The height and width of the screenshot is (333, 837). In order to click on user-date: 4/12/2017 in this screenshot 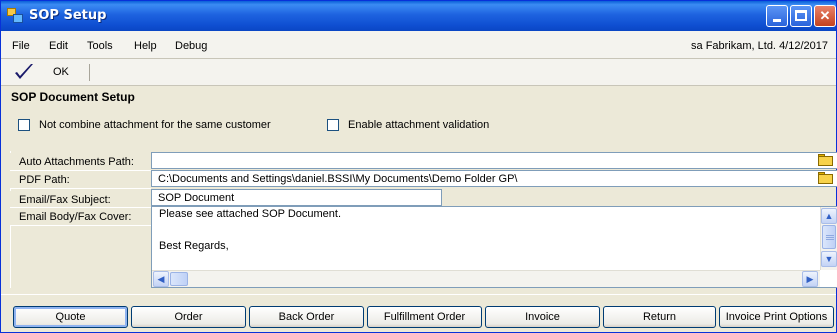, I will do `click(803, 46)`.